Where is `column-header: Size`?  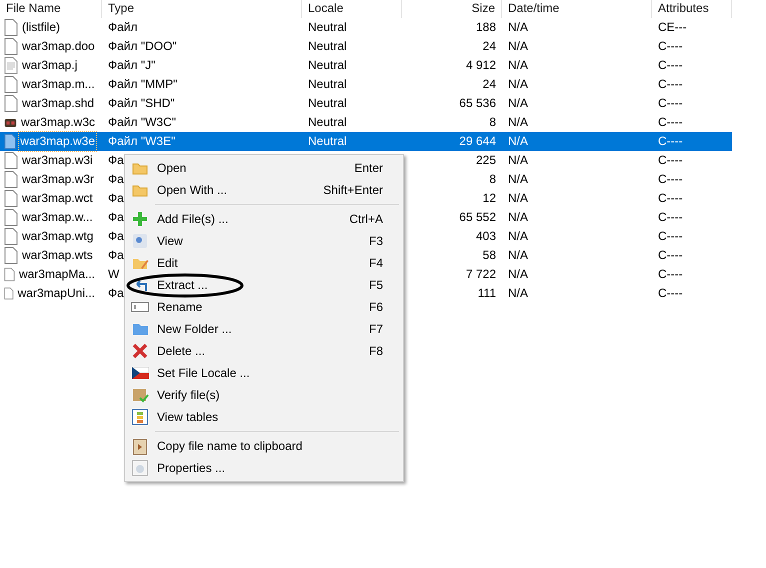 column-header: Size is located at coordinates (452, 9).